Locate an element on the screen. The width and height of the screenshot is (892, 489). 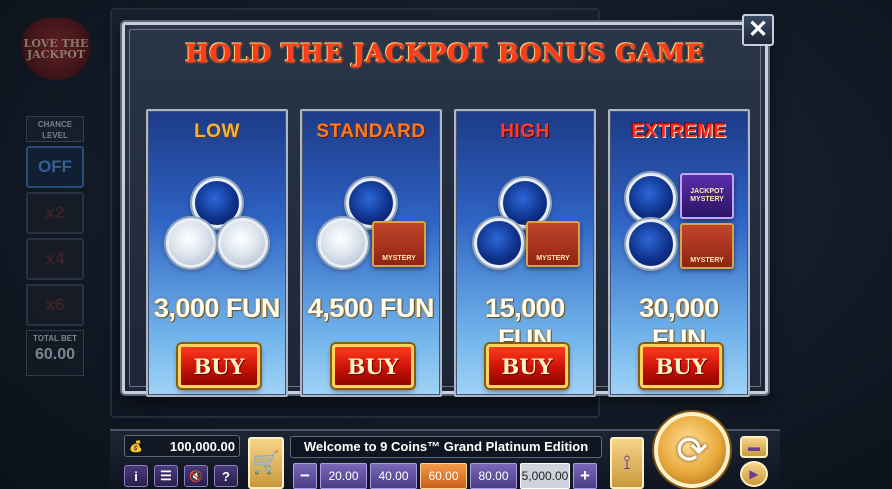
bet-increase-button: + is located at coordinates (585, 476).